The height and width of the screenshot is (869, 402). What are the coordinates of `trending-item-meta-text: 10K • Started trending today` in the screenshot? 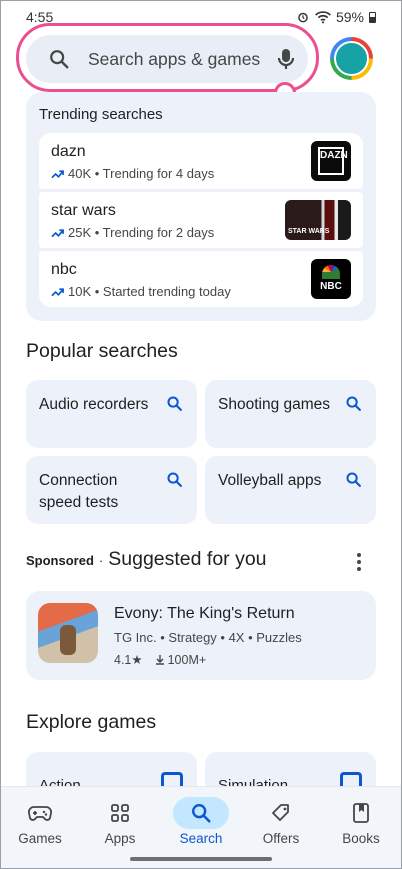 It's located at (149, 291).